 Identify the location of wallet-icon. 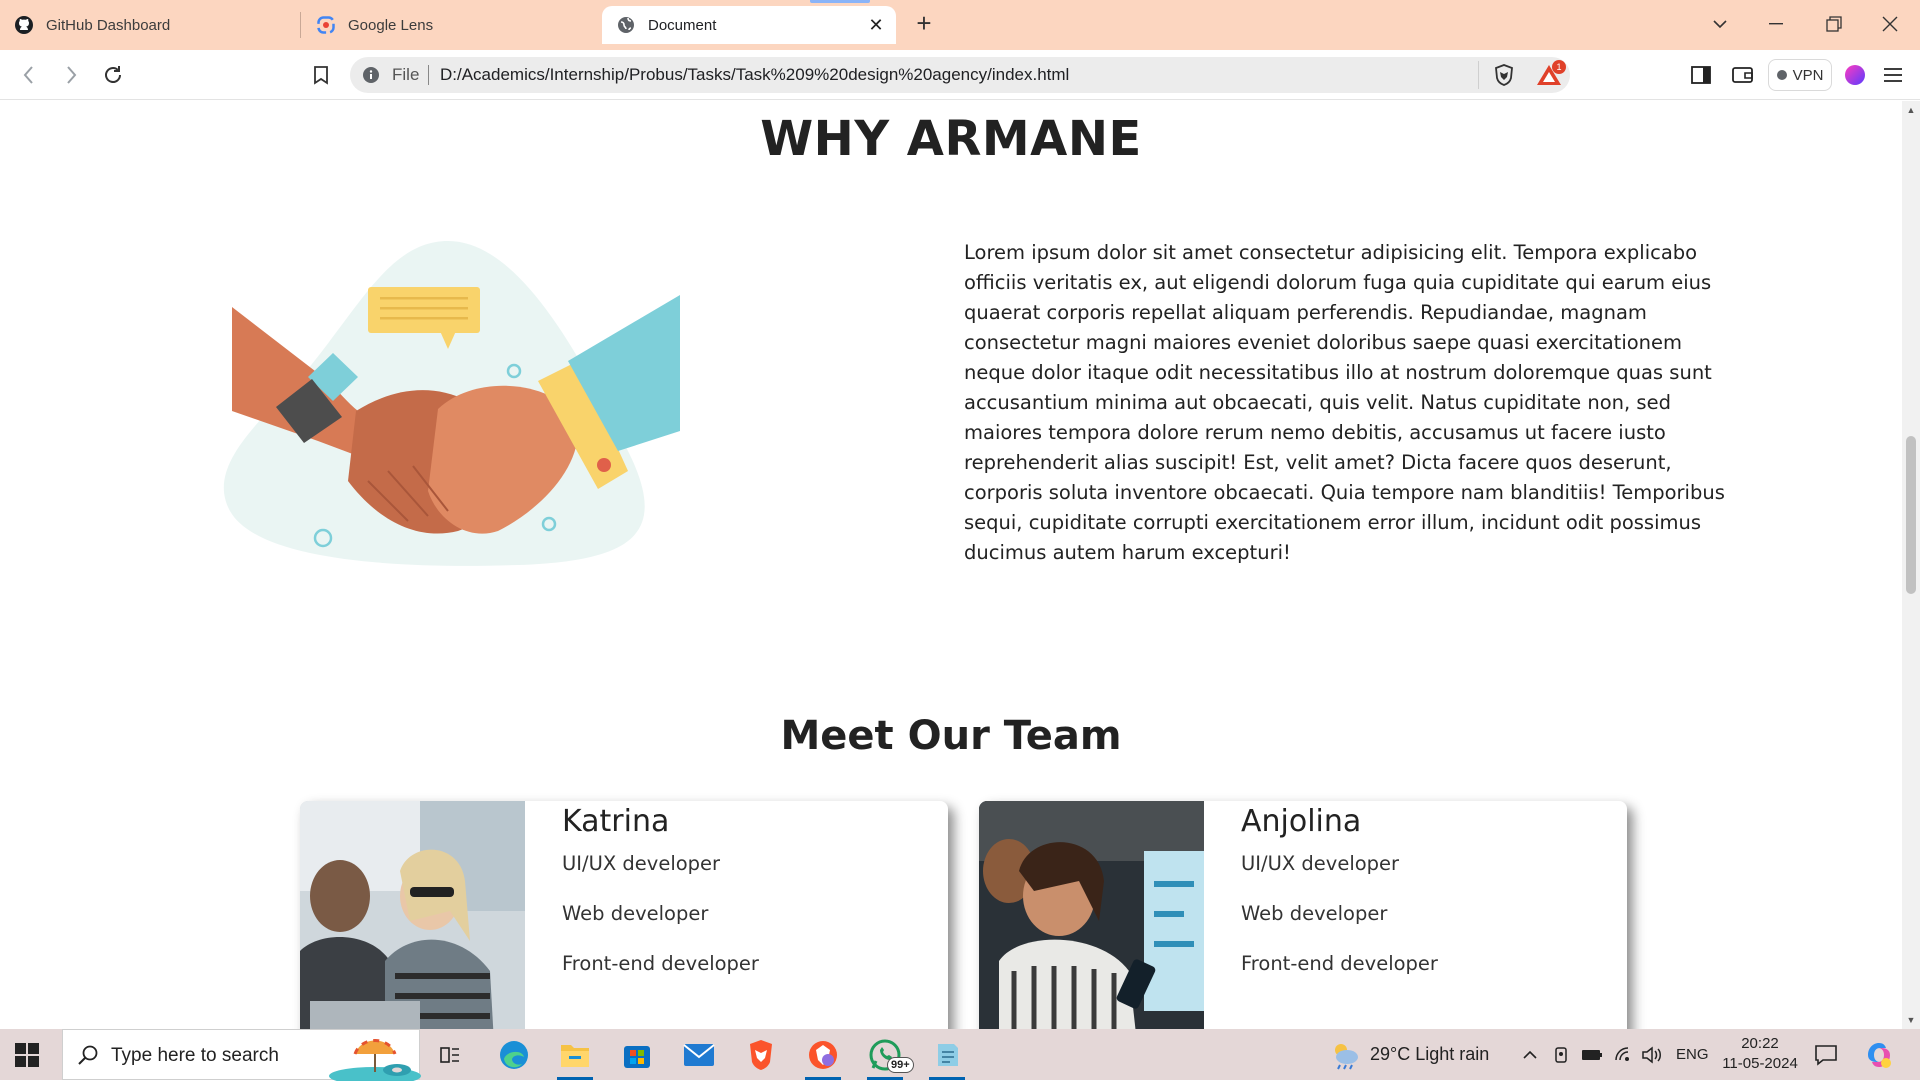
(1743, 75).